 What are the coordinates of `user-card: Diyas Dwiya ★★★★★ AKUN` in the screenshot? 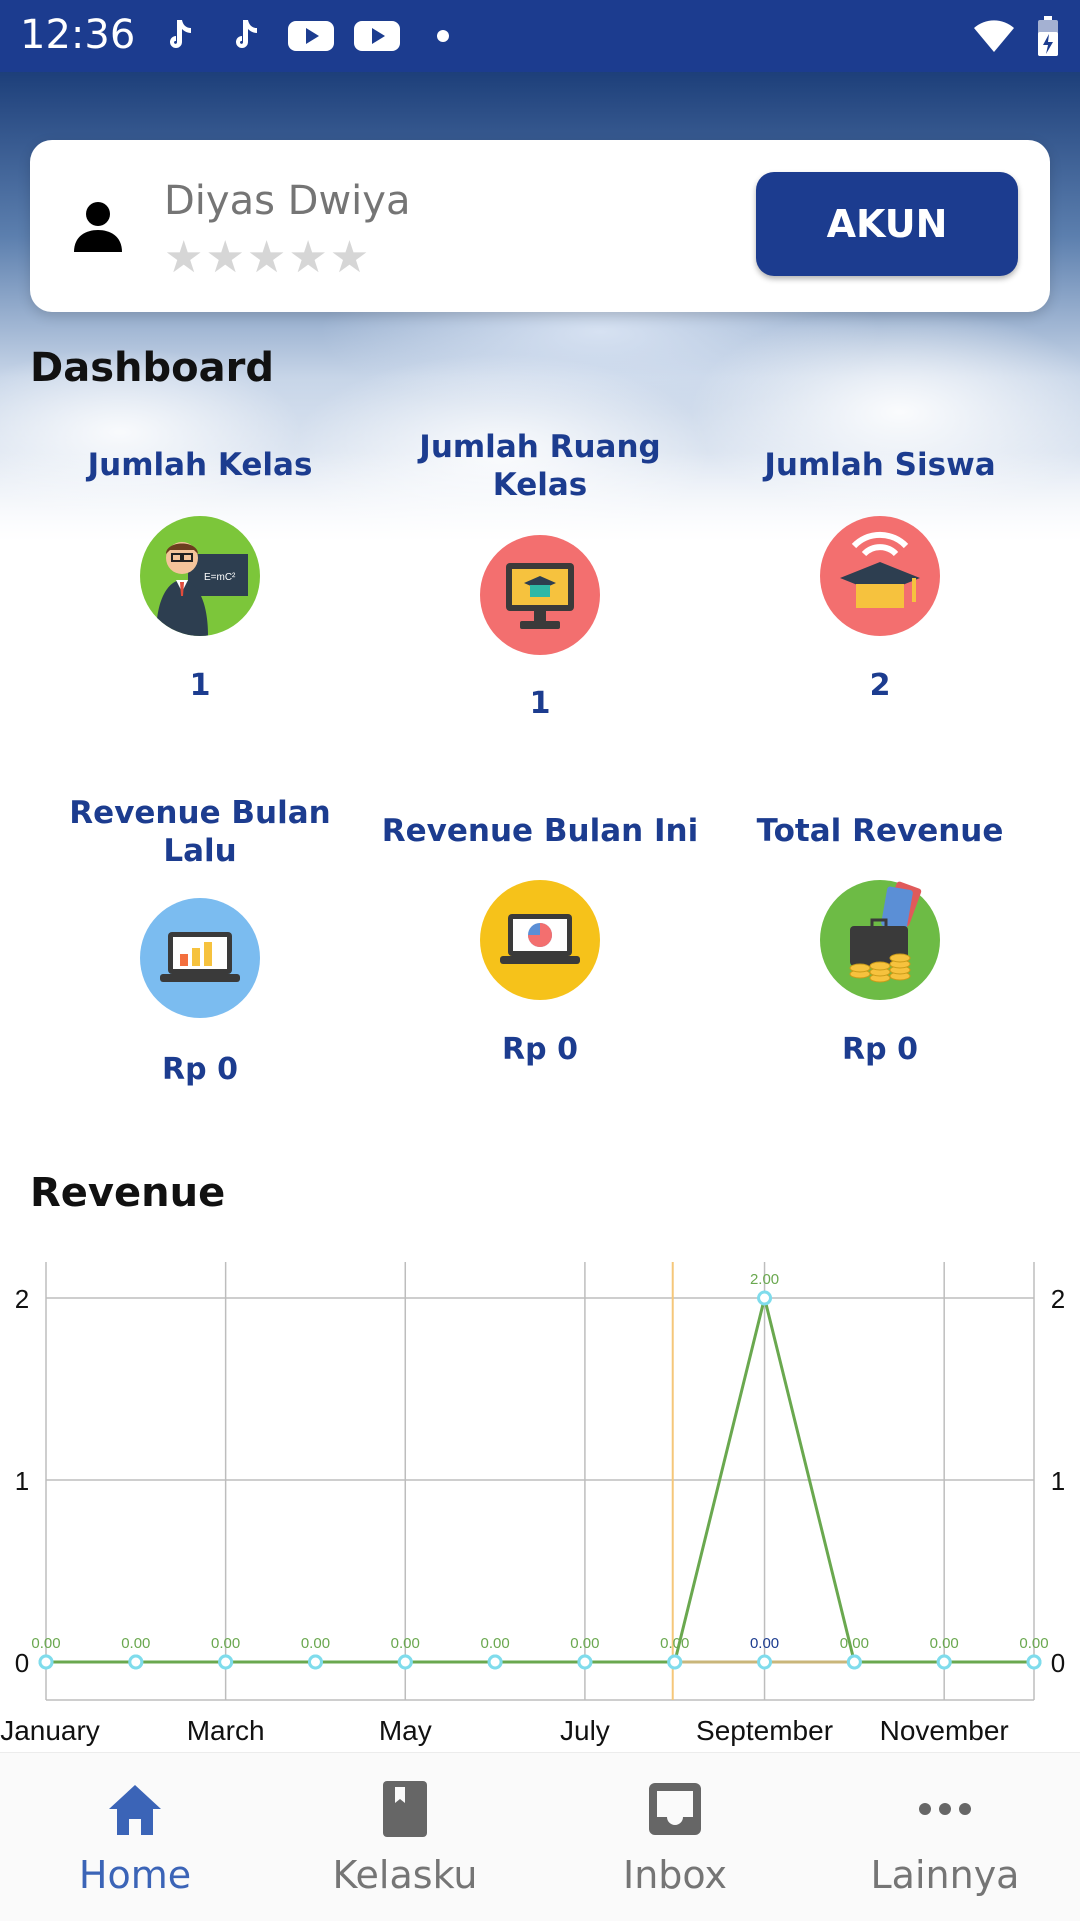 It's located at (540, 226).